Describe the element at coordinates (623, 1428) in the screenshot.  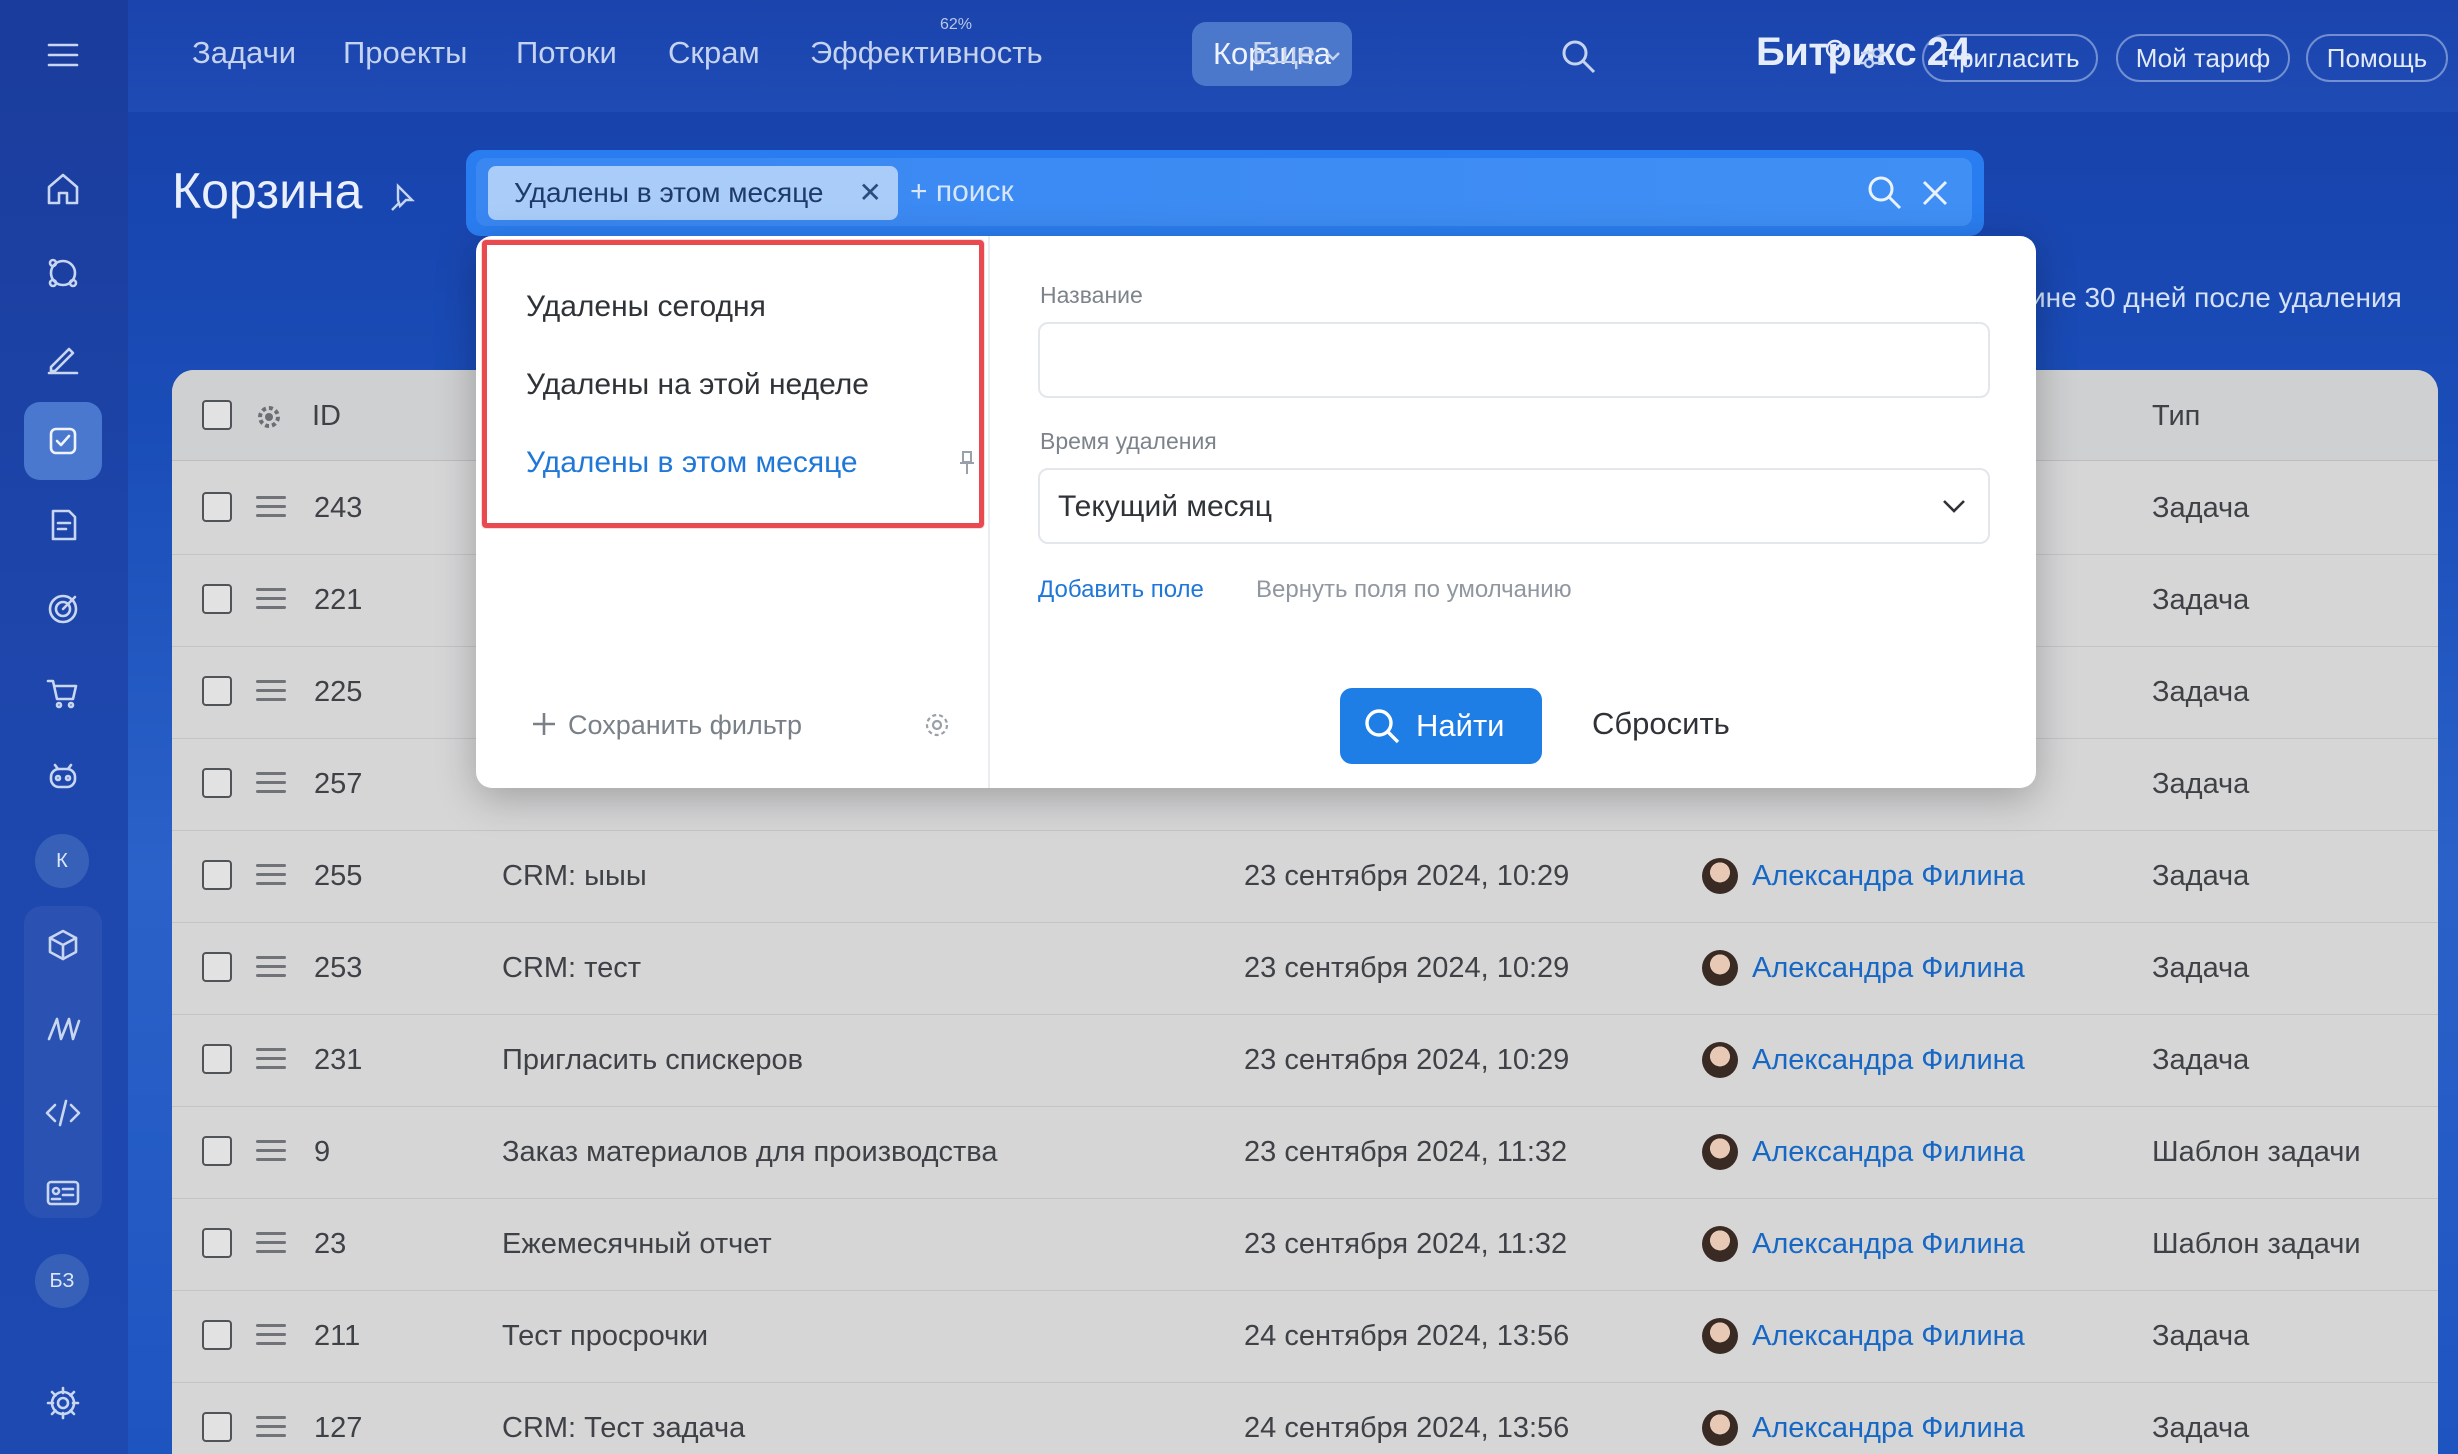
I see `row-name: CRM: Тест задача` at that location.